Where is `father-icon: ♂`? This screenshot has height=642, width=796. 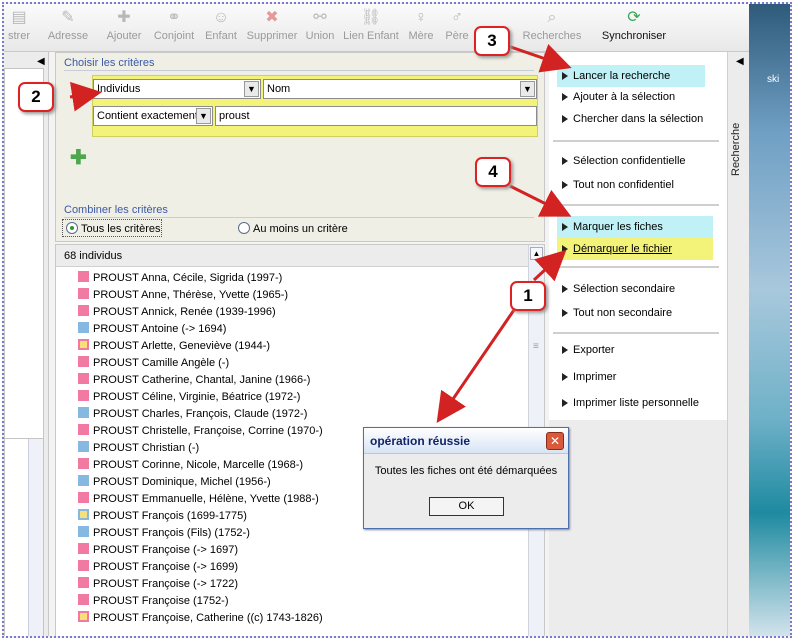
father-icon: ♂ is located at coordinates (457, 17).